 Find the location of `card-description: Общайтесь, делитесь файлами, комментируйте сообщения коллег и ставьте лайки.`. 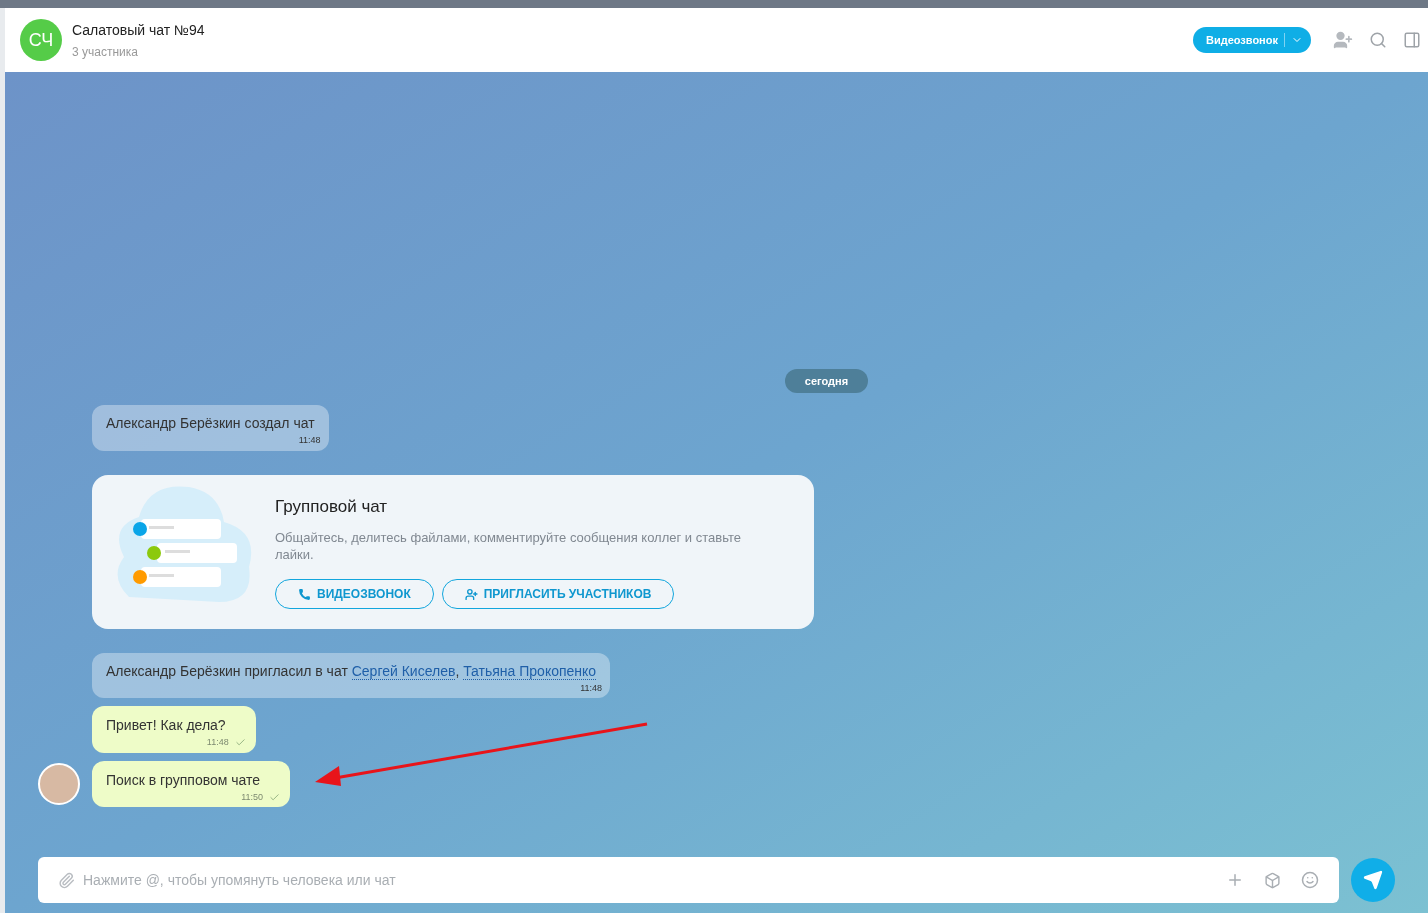

card-description: Общайтесь, делитесь файлами, комментируйте сообщения коллег и ставьте лайки. is located at coordinates (508, 546).